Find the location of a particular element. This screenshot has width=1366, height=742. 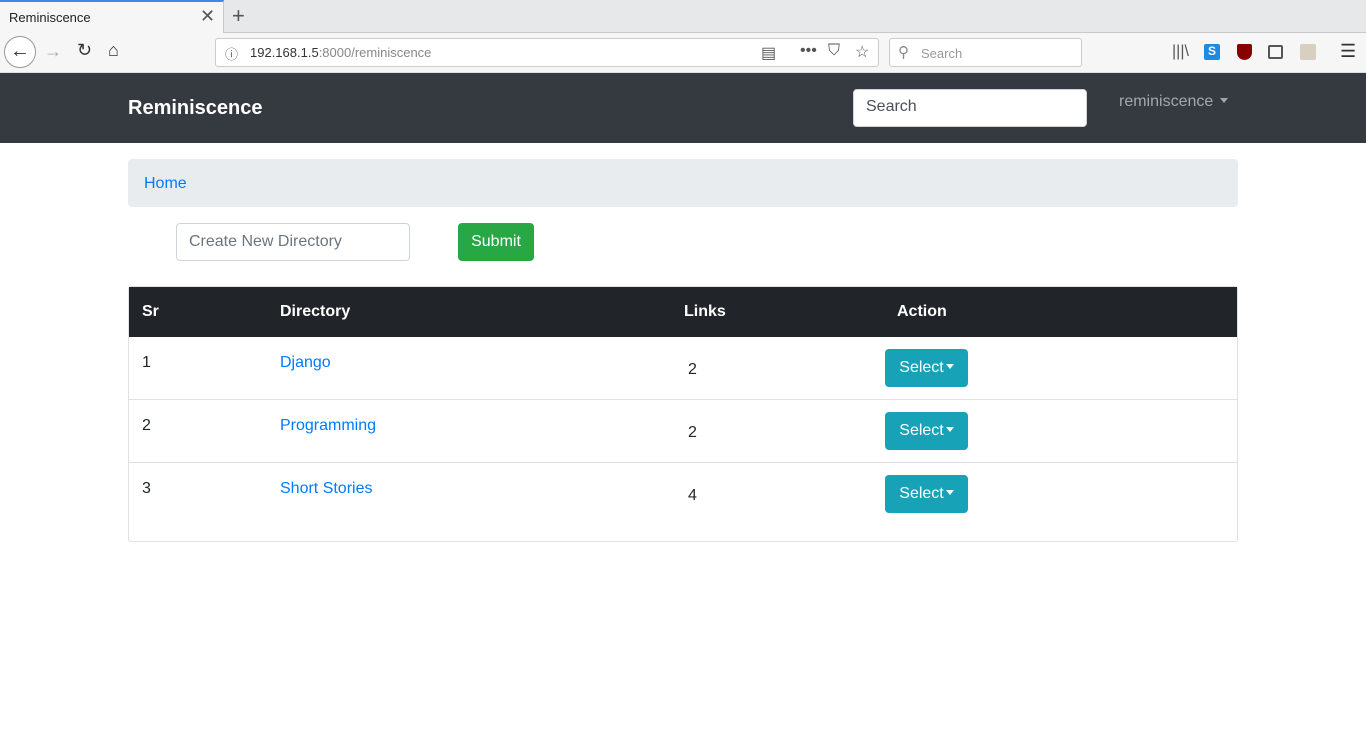

header-links: Links is located at coordinates (705, 311).